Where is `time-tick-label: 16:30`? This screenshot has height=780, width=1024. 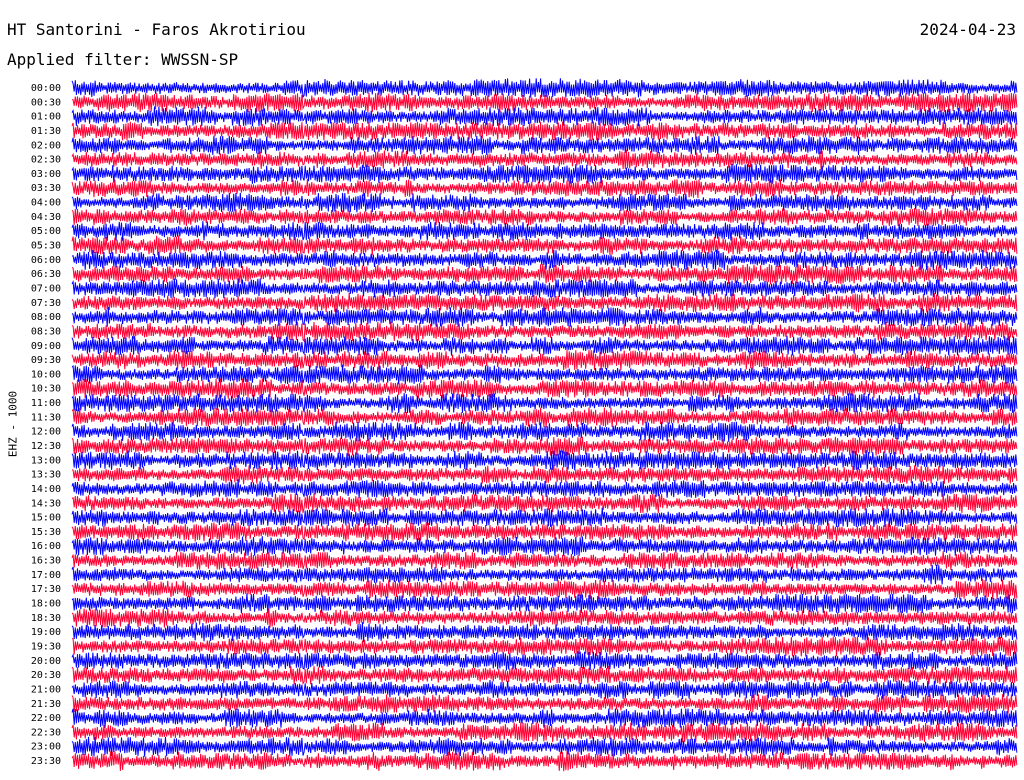
time-tick-label: 16:30 is located at coordinates (46, 561).